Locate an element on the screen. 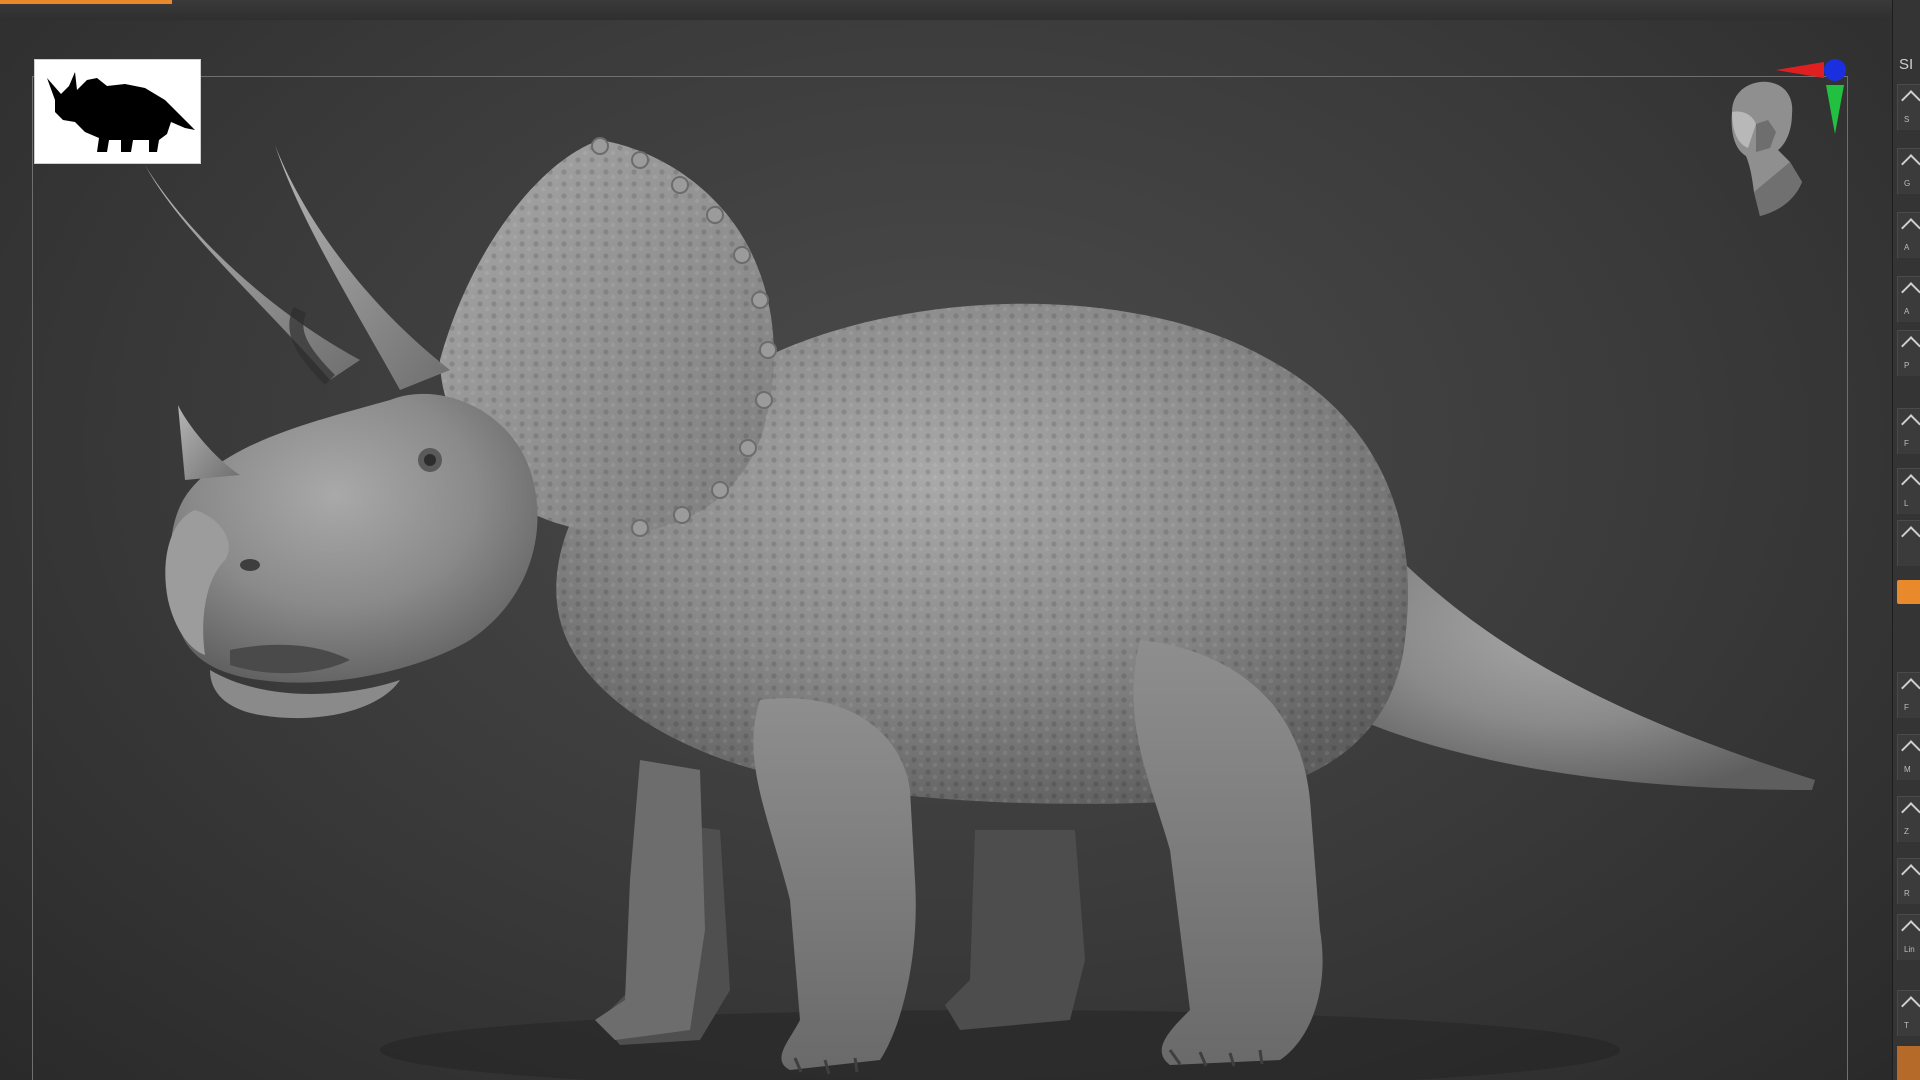  shelf-button-2: G is located at coordinates (1908, 171).